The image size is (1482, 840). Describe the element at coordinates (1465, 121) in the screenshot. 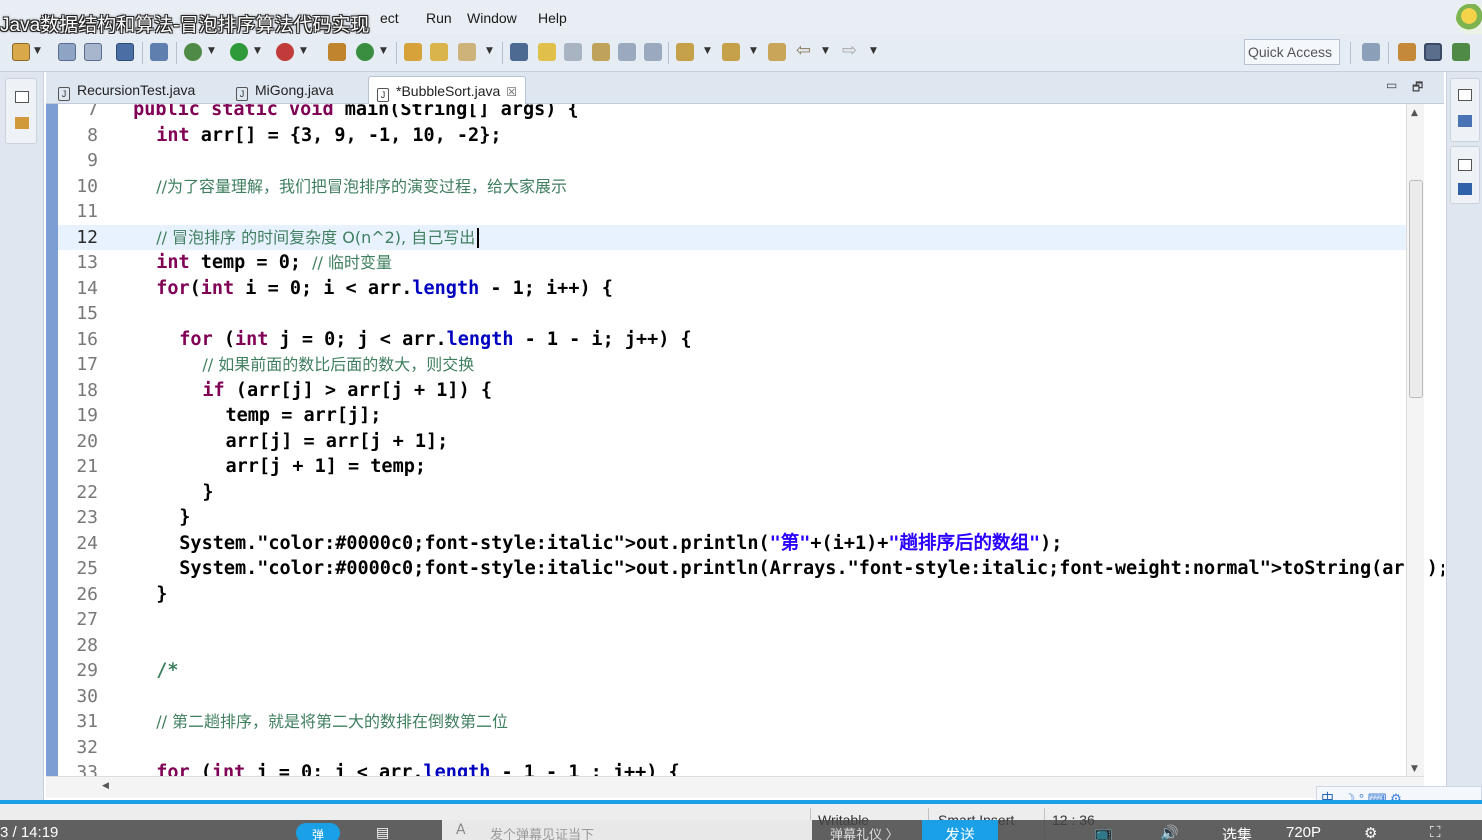

I see `outline-icon` at that location.